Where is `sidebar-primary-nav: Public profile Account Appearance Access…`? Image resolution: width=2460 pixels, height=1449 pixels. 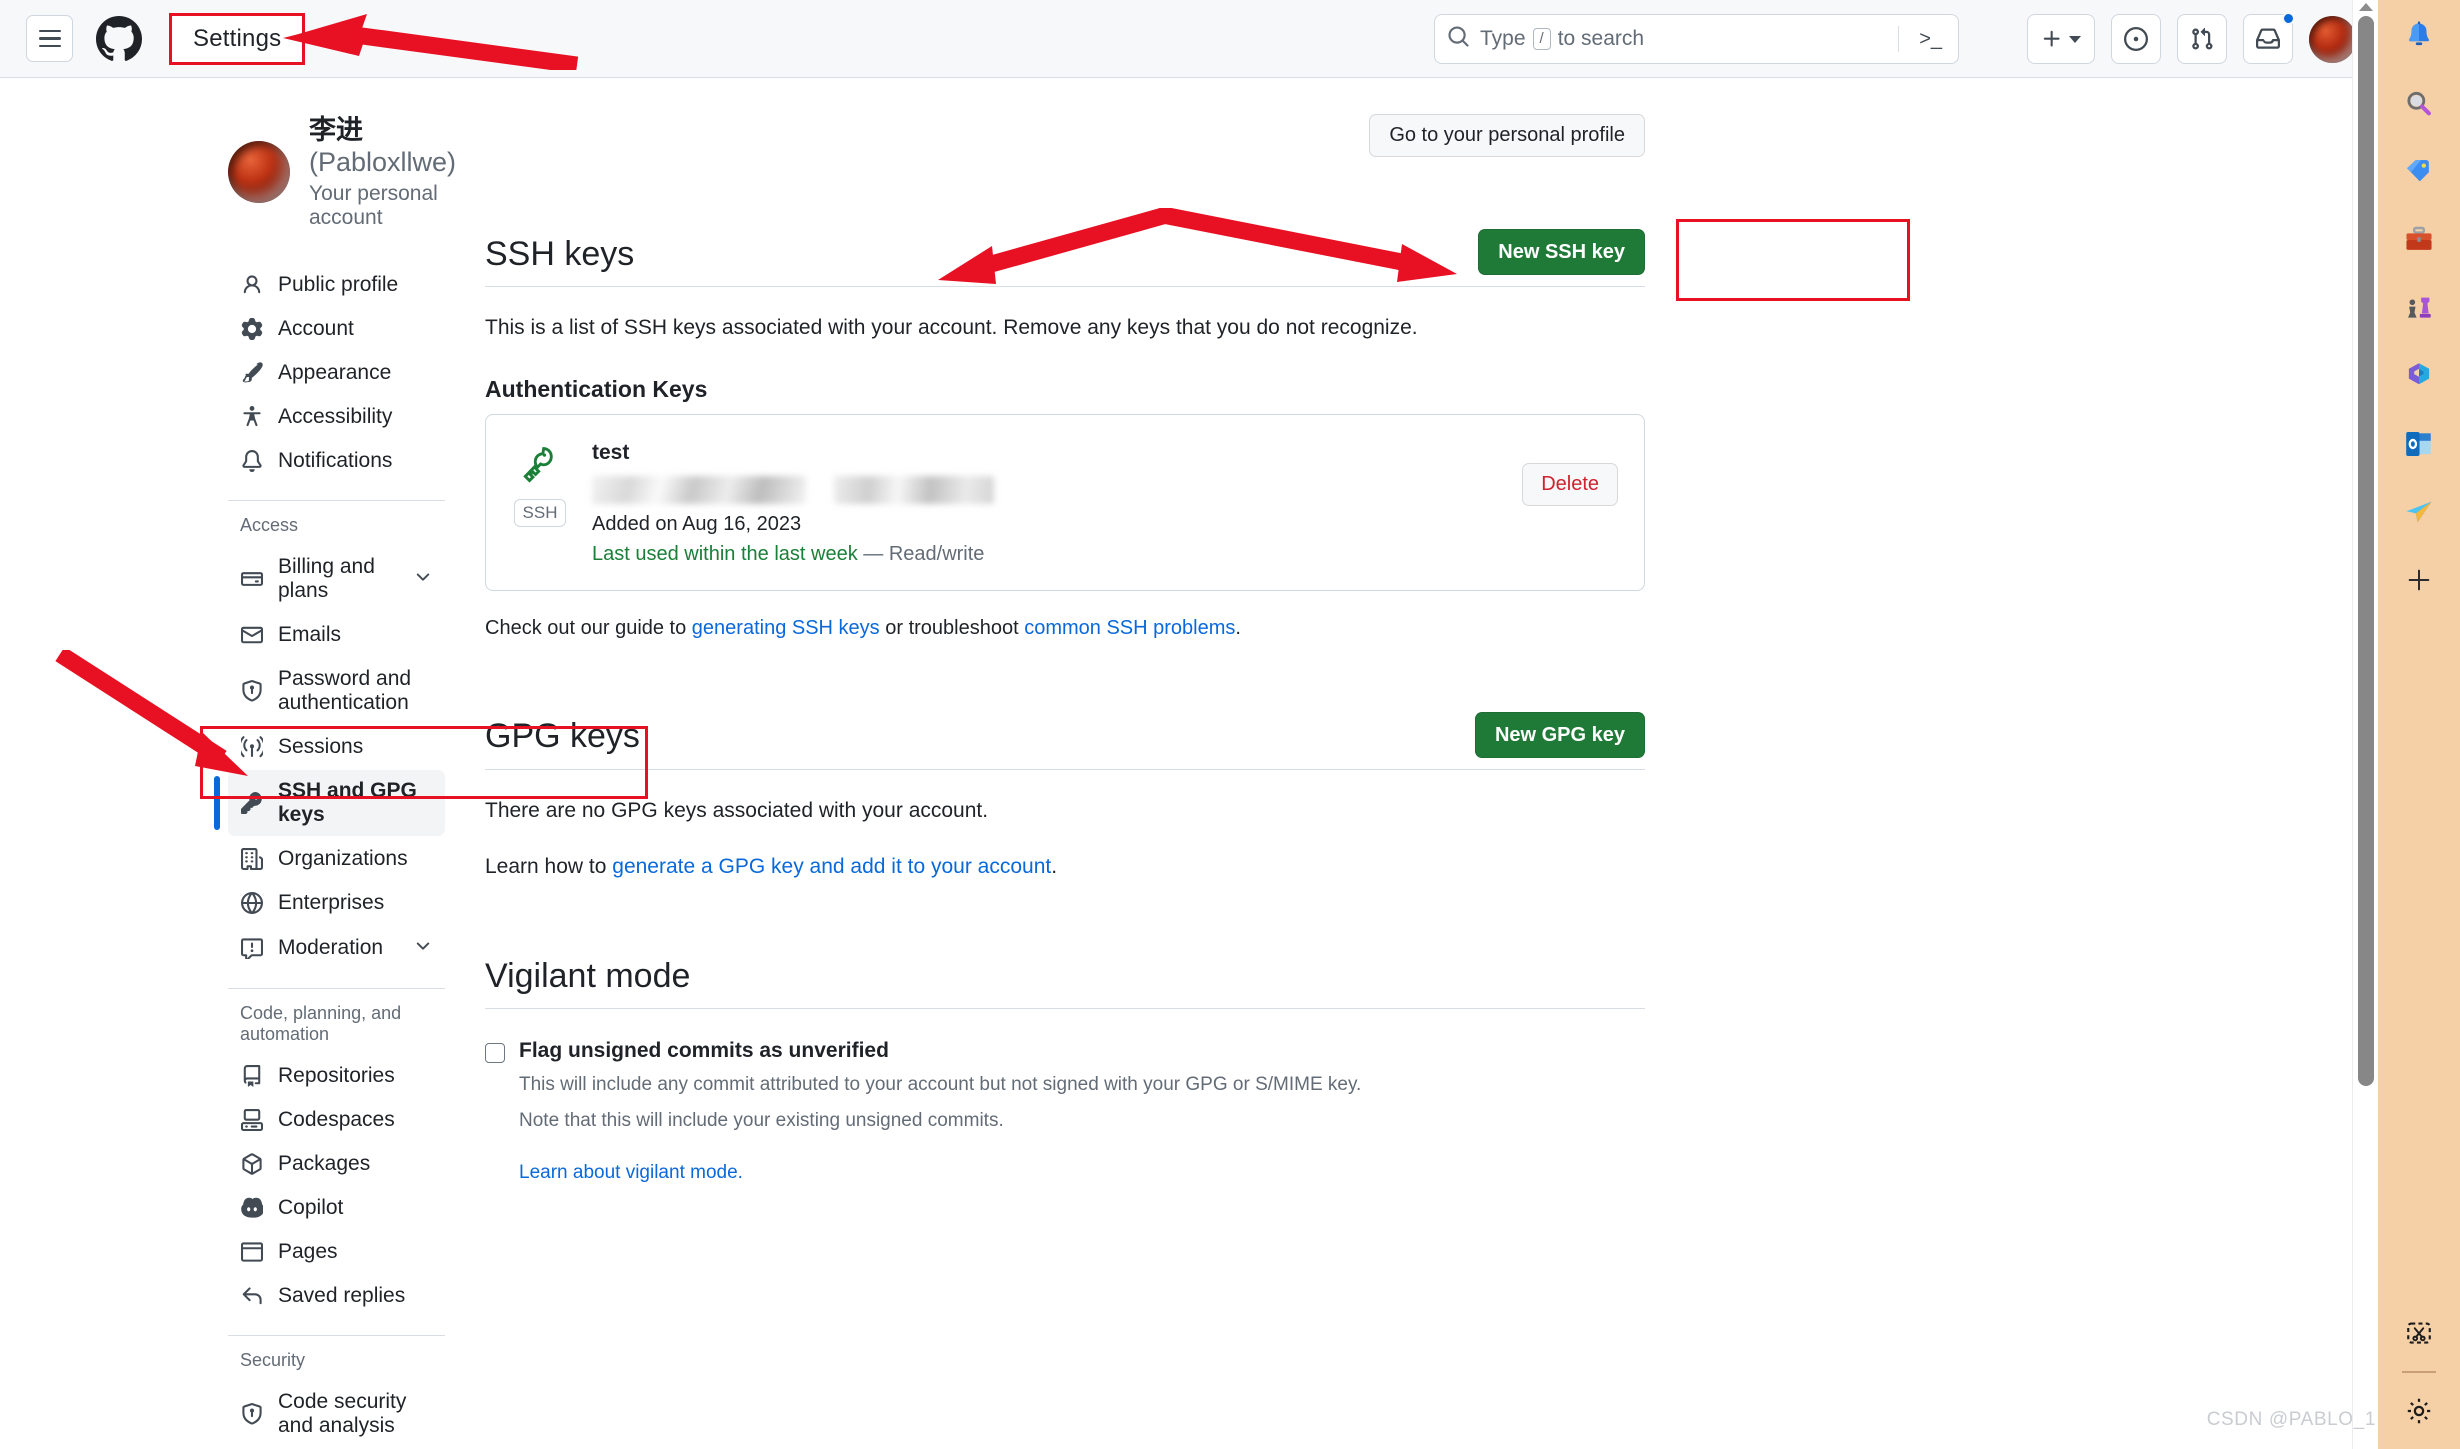 sidebar-primary-nav: Public profile Account Appearance Access… is located at coordinates (336, 373).